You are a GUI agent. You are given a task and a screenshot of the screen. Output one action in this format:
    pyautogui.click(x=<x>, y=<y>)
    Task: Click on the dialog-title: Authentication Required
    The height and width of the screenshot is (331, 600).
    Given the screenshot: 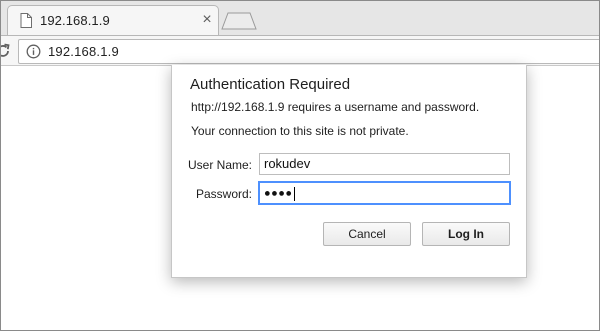 What is the action you would take?
    pyautogui.click(x=270, y=84)
    